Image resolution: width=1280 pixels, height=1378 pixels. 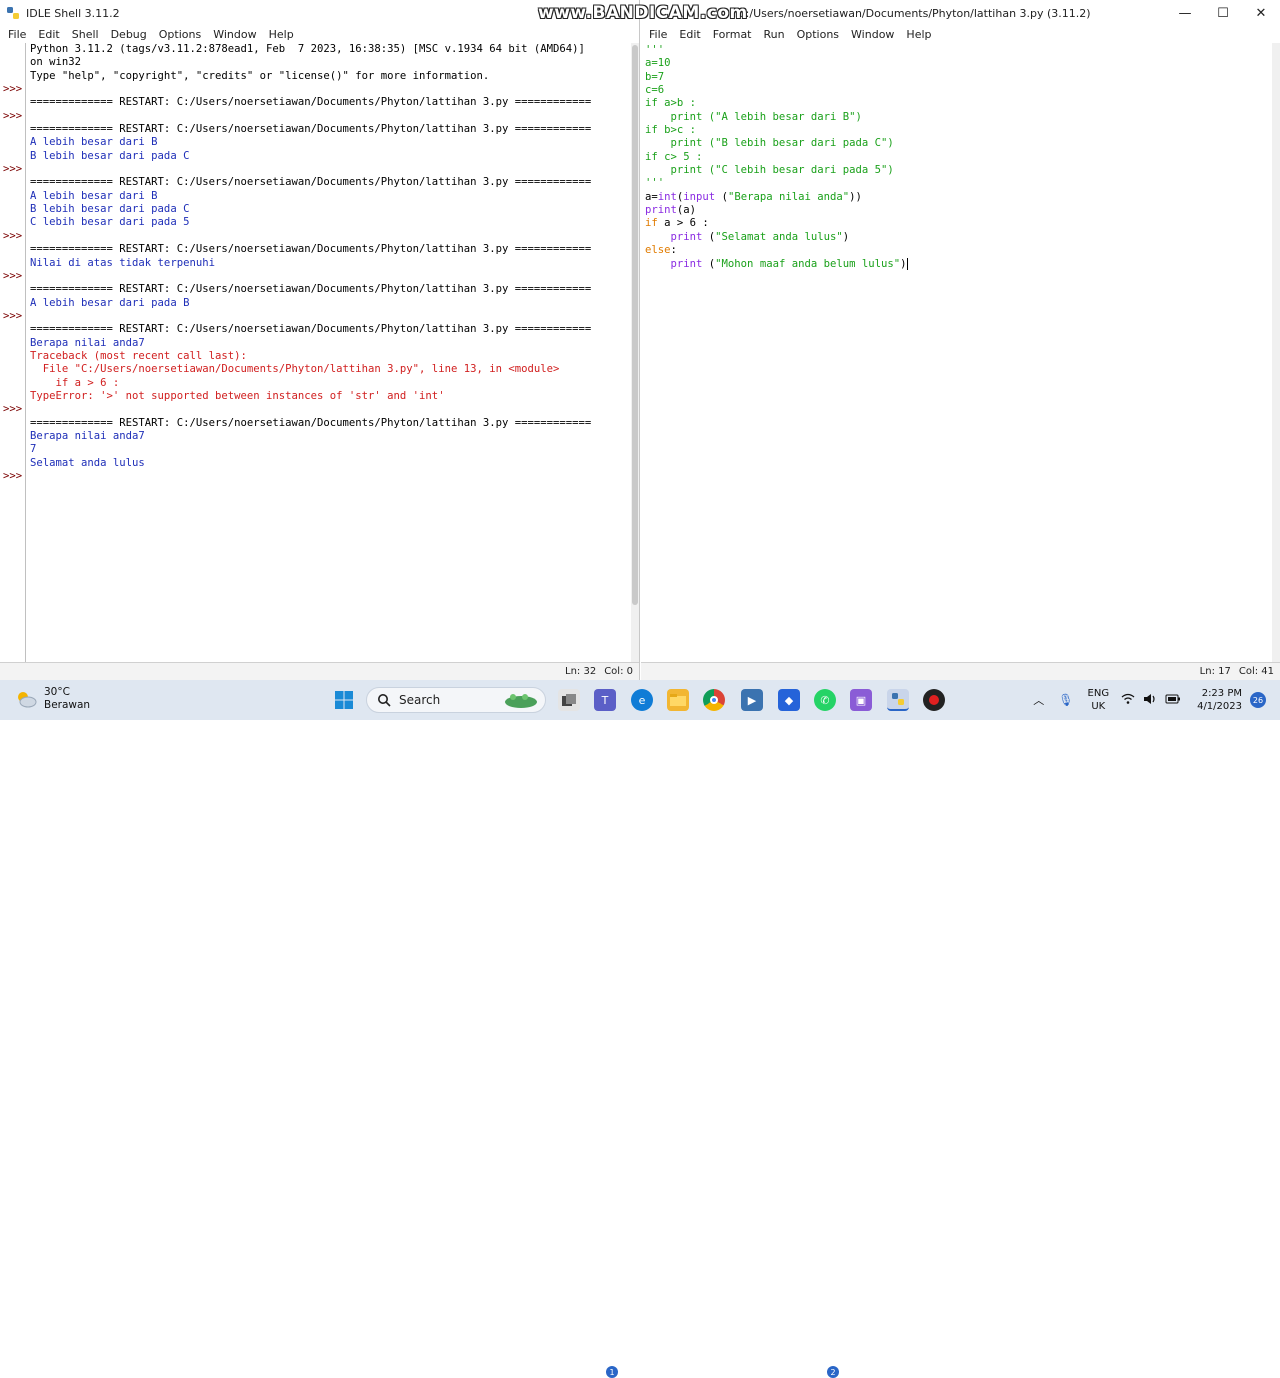 I want to click on language-indicator: ENG UK, so click(x=1099, y=700).